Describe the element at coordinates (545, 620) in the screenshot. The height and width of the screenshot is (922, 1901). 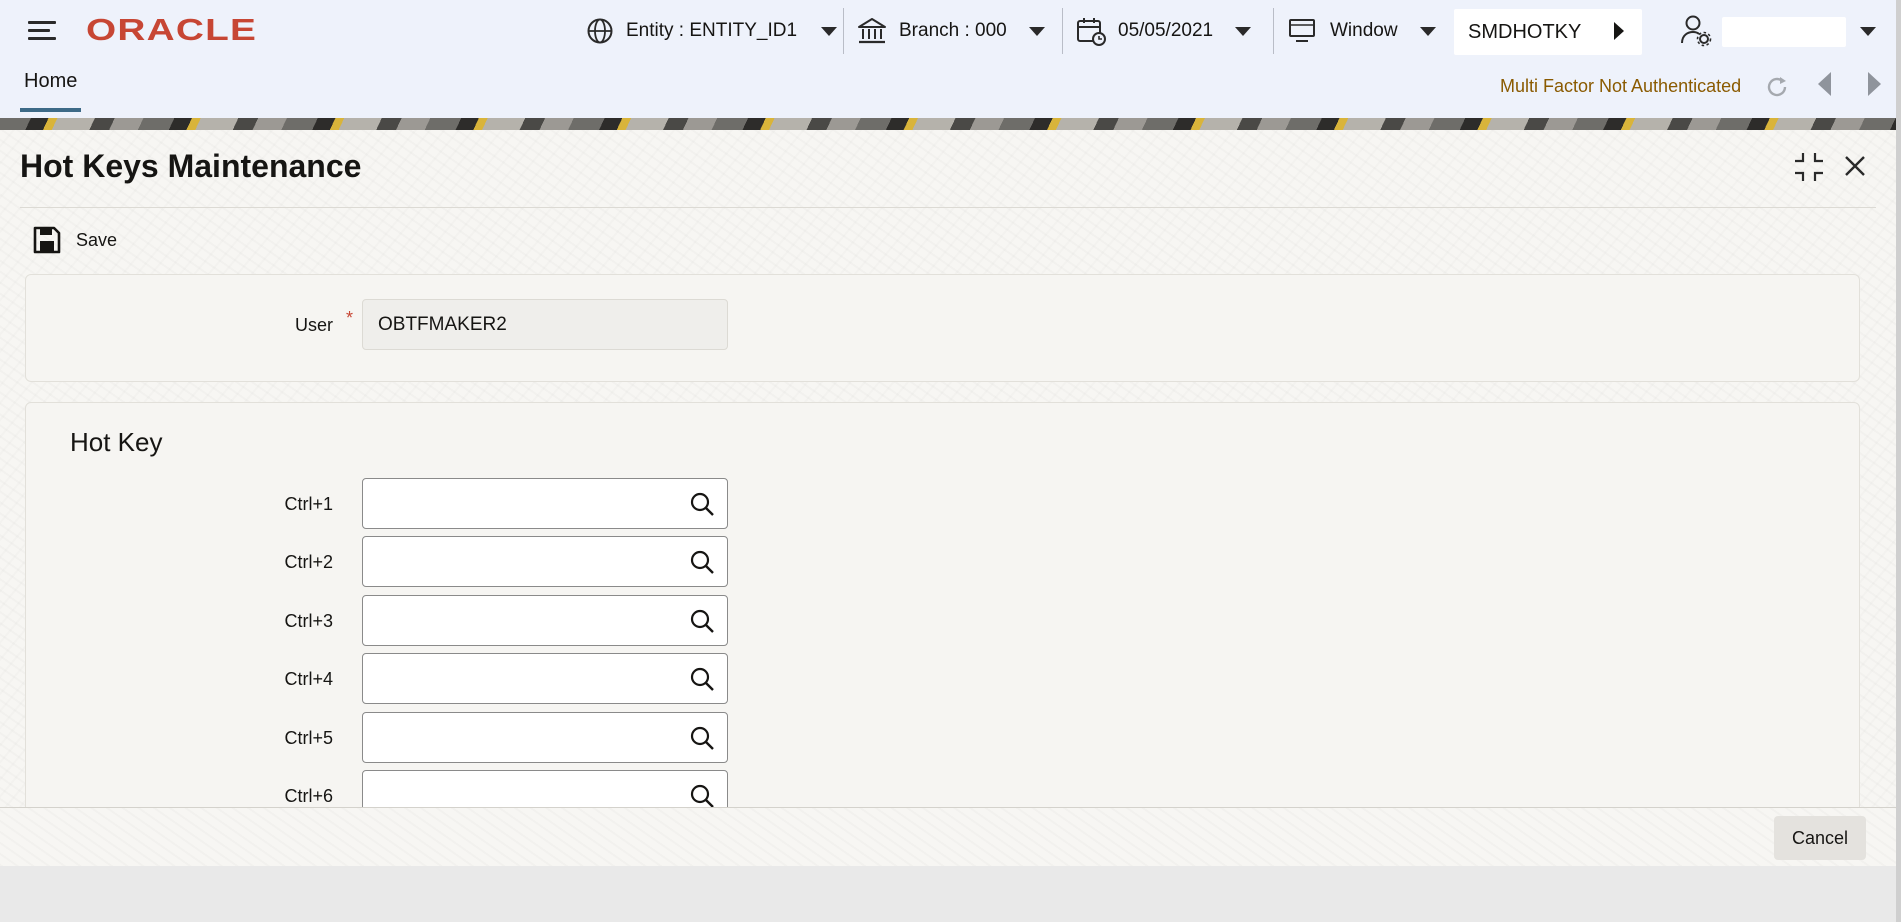
I see `hotkey-input-ctrl3` at that location.